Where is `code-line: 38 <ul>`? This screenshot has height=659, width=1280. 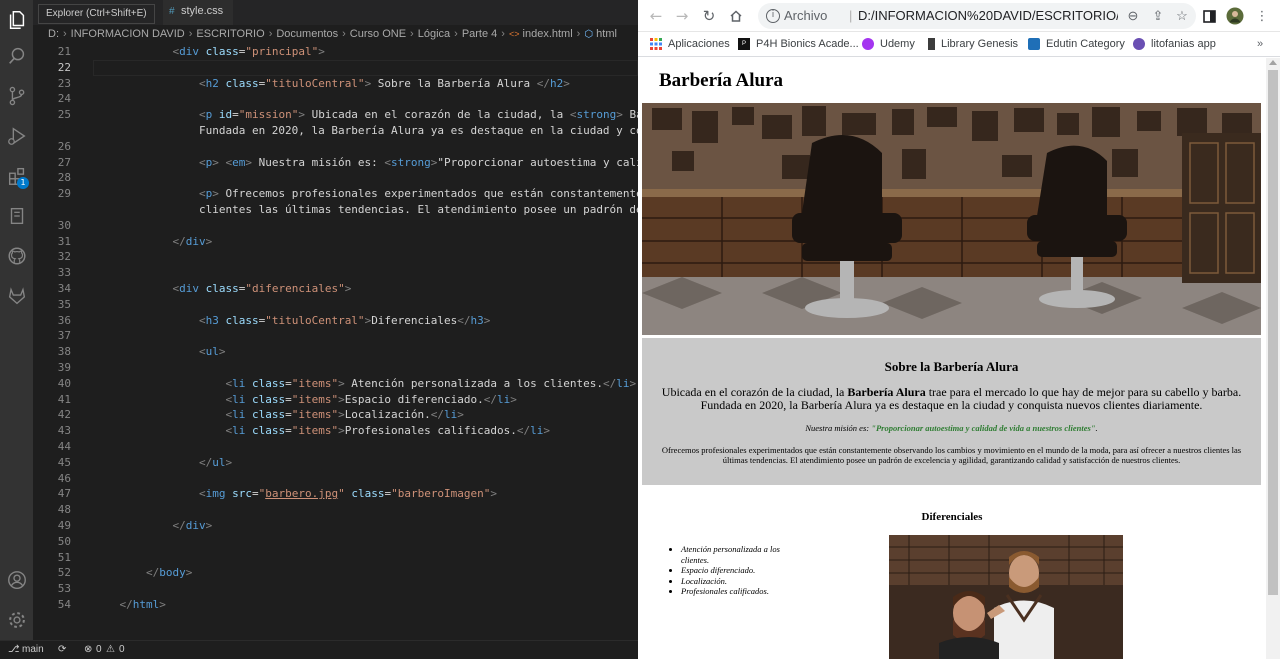
code-line: 38 <ul> is located at coordinates (335, 352).